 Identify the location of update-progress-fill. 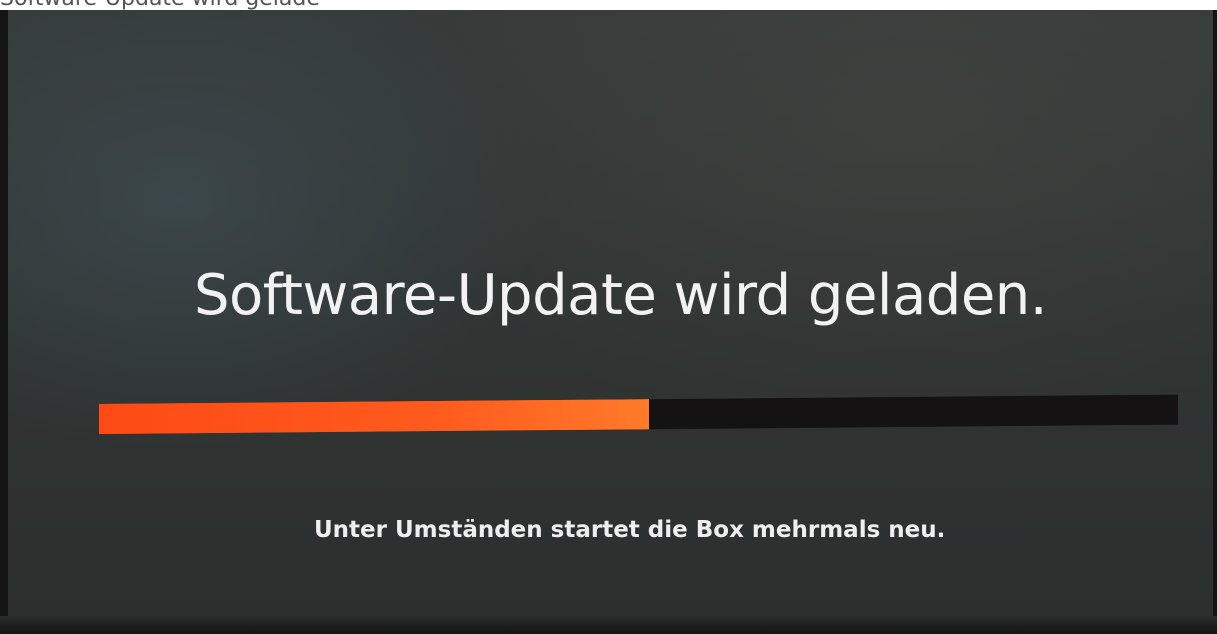
(374, 416).